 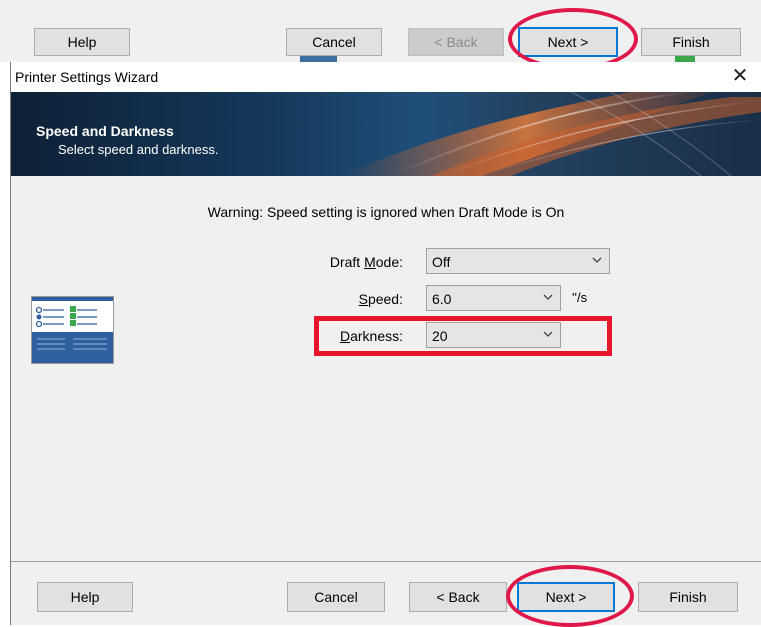 I want to click on draft-mode-dropdown: Off, so click(x=518, y=261).